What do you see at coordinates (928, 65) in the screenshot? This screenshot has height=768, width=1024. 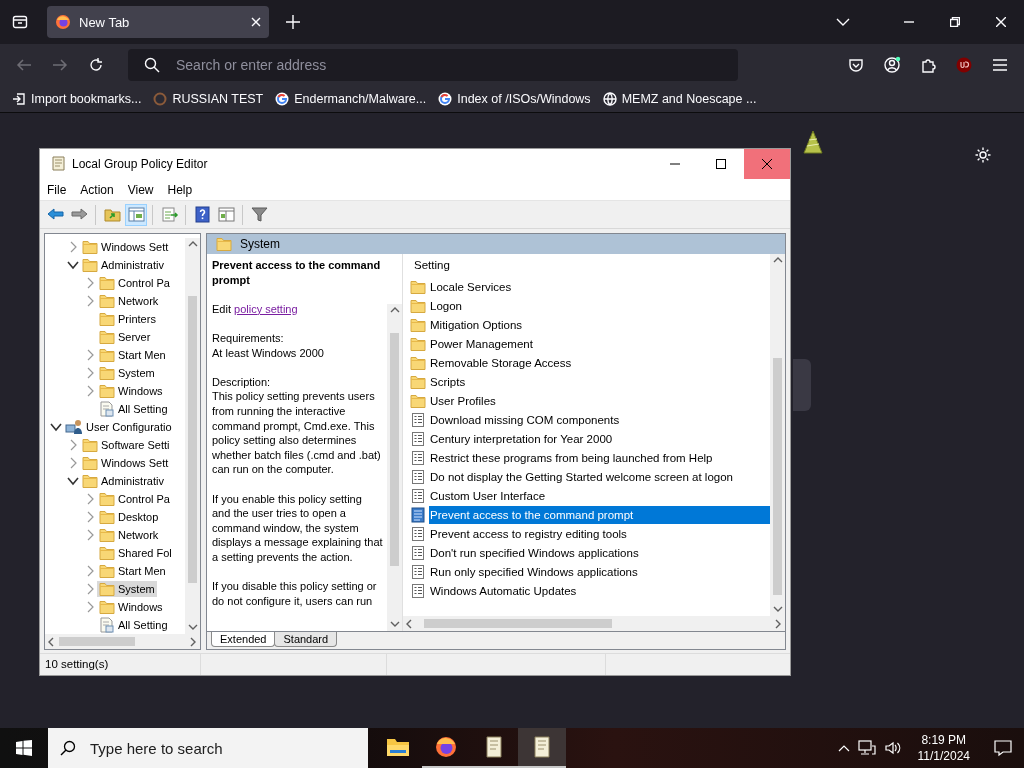 I see `extensions-icon` at bounding box center [928, 65].